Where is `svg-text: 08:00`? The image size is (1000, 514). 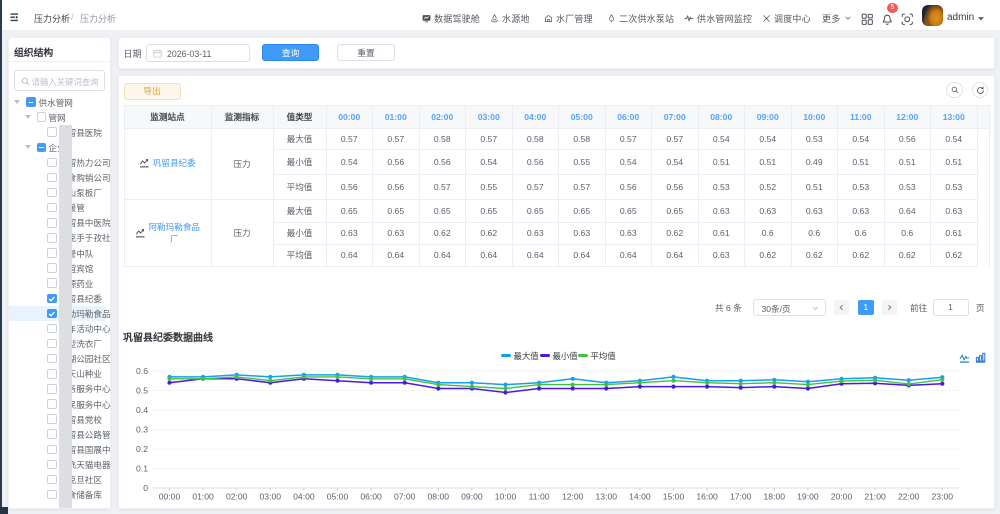 svg-text: 08:00 is located at coordinates (439, 497).